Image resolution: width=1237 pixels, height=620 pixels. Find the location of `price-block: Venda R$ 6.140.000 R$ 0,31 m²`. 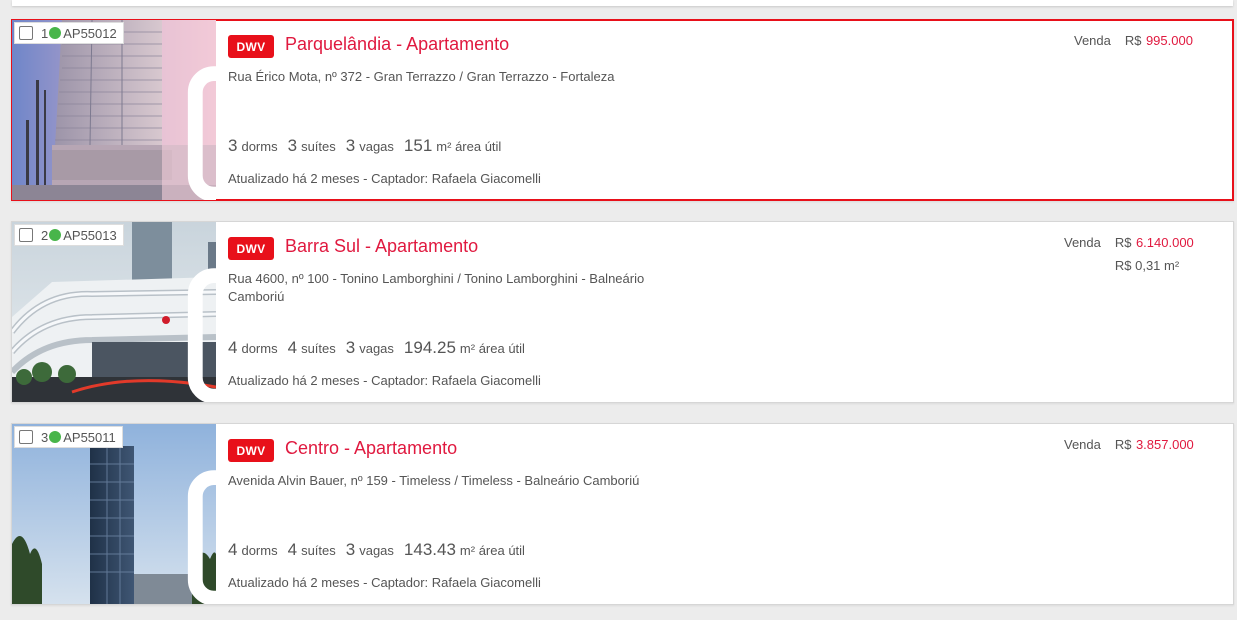

price-block: Venda R$ 6.140.000 R$ 0,31 m² is located at coordinates (1129, 253).